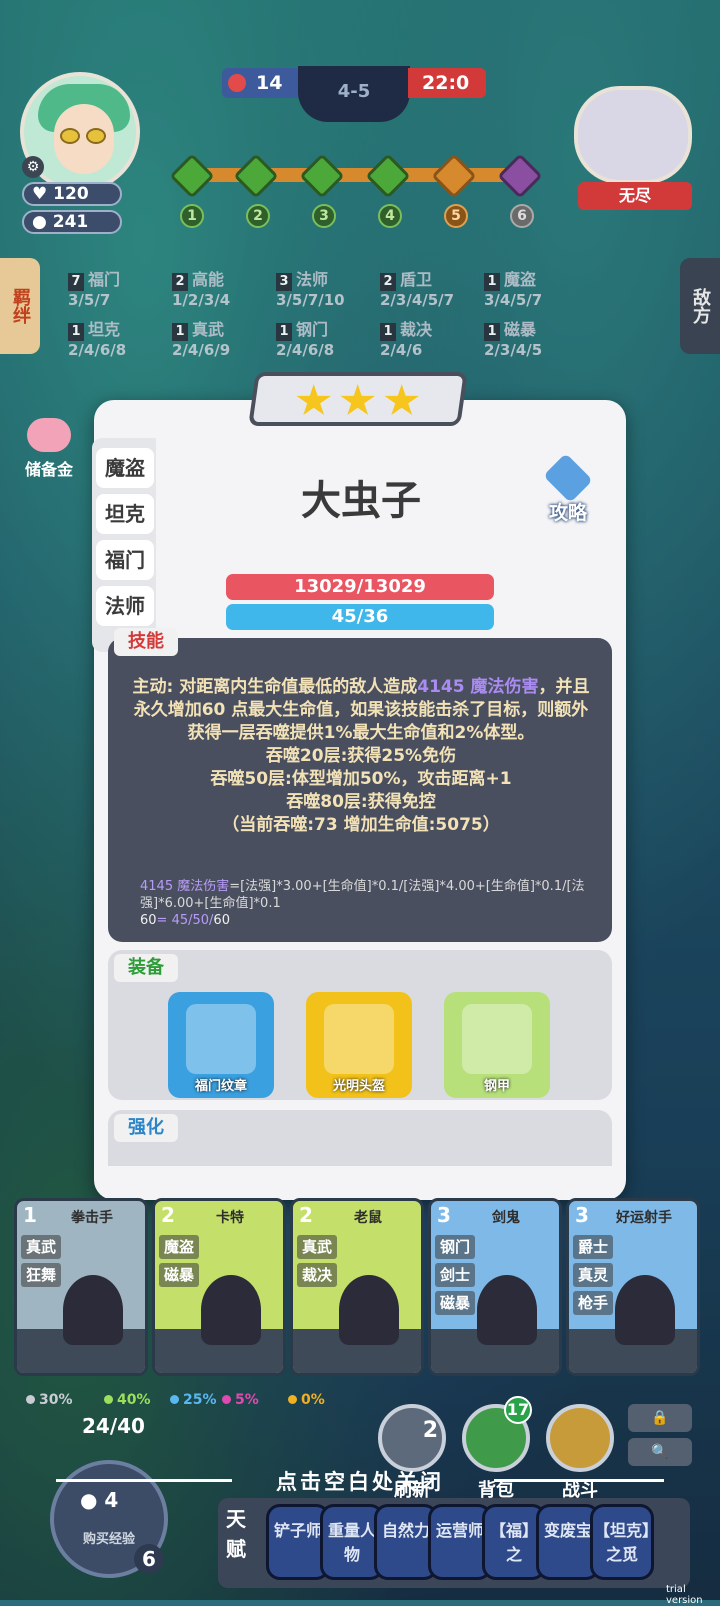  I want to click on guide-button: 攻略, so click(568, 491).